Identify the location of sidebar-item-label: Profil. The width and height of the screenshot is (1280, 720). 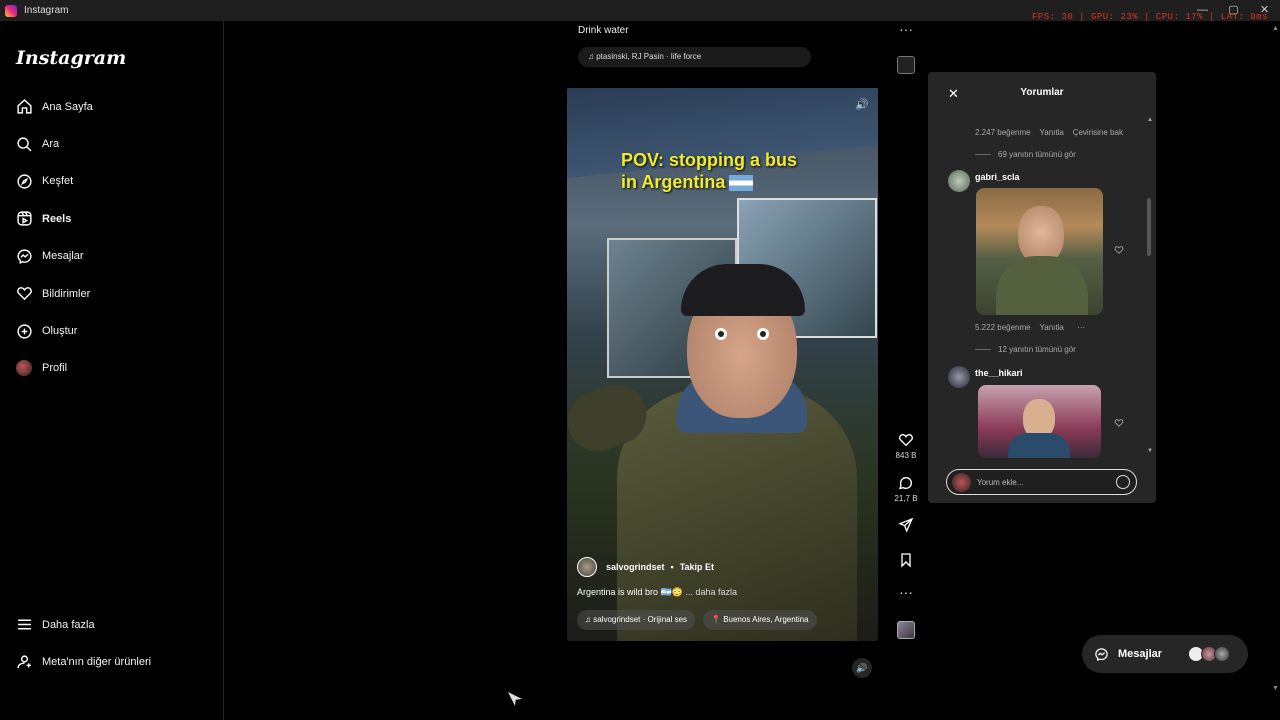
(55, 368).